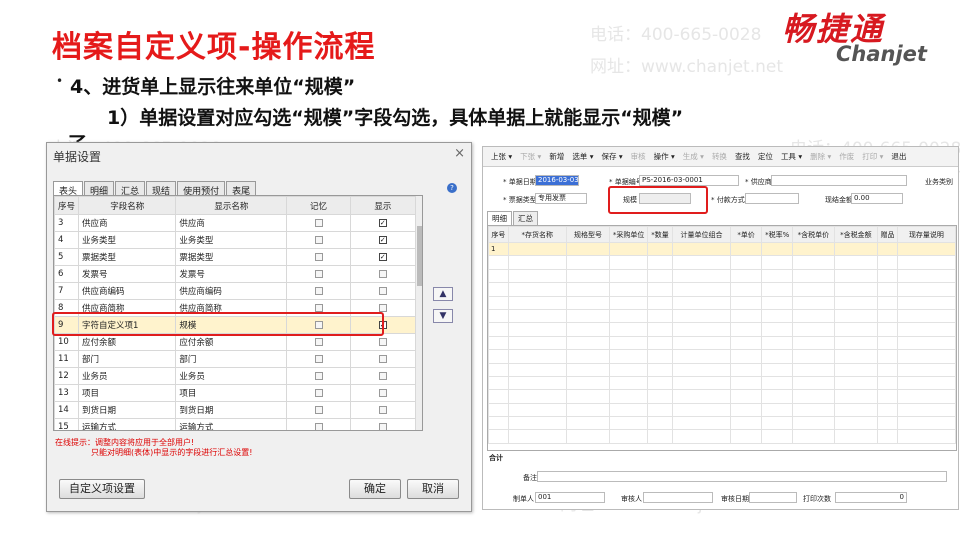  I want to click on toolbar-item: 操作 ▾, so click(664, 156).